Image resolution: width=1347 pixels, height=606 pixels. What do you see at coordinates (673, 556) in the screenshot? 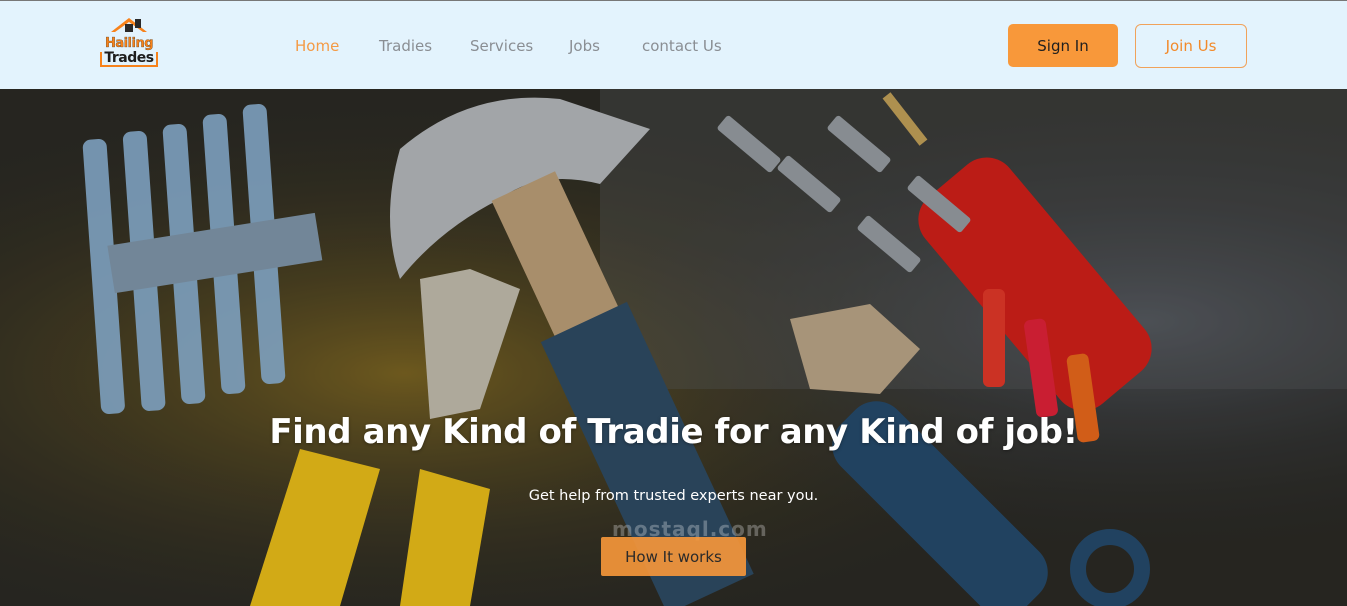
I see `how-it-works-button: How It works` at bounding box center [673, 556].